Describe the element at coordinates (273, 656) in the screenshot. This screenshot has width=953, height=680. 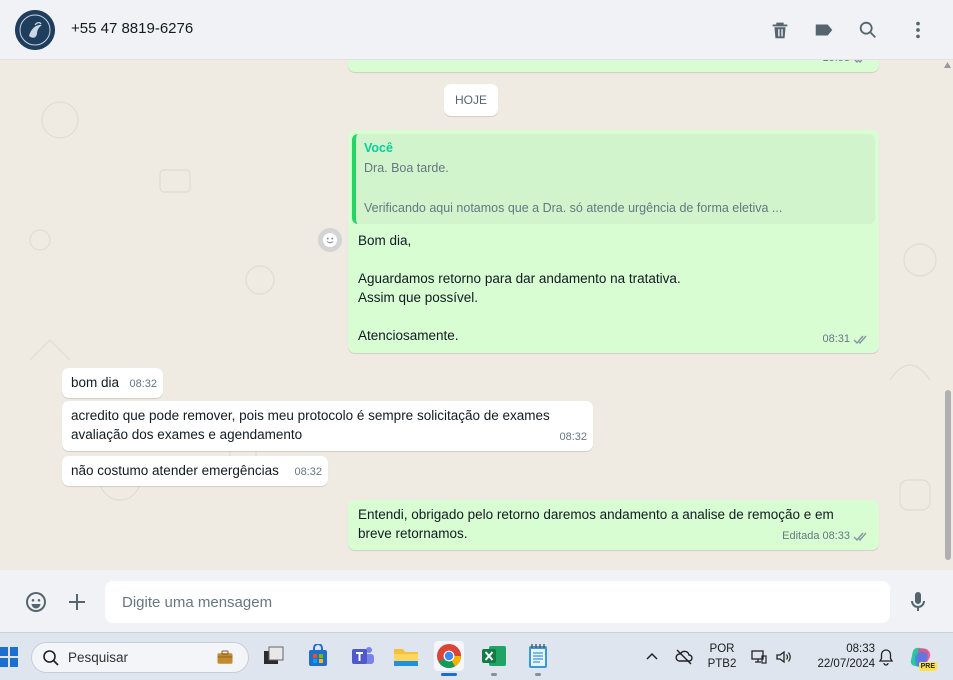
I see `task-view-icon` at that location.